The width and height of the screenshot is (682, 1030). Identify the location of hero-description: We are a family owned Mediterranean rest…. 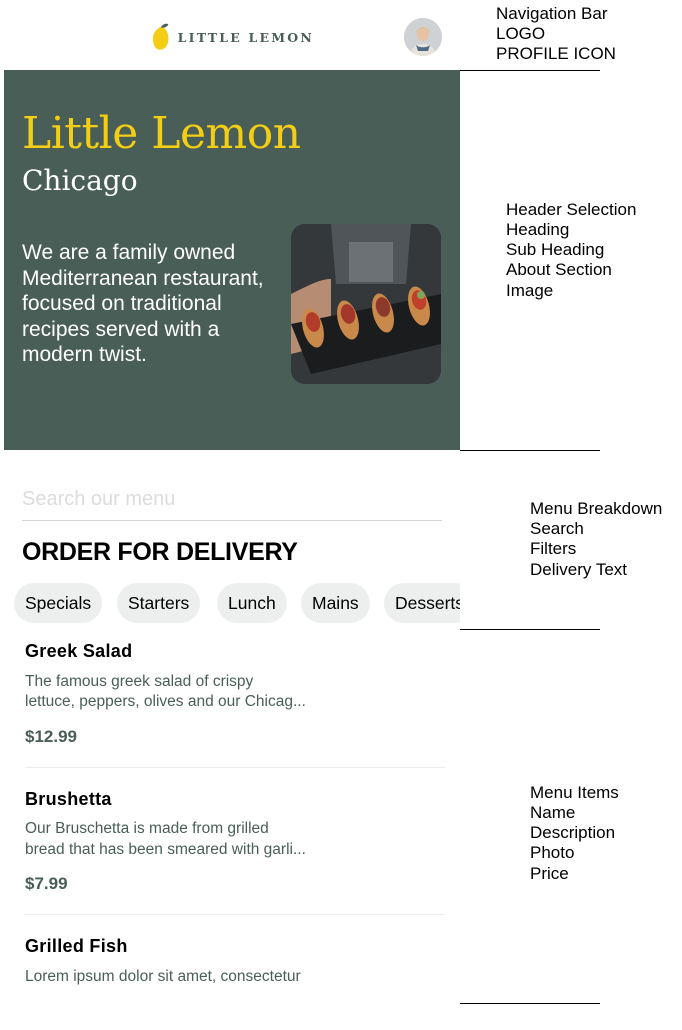
(143, 303).